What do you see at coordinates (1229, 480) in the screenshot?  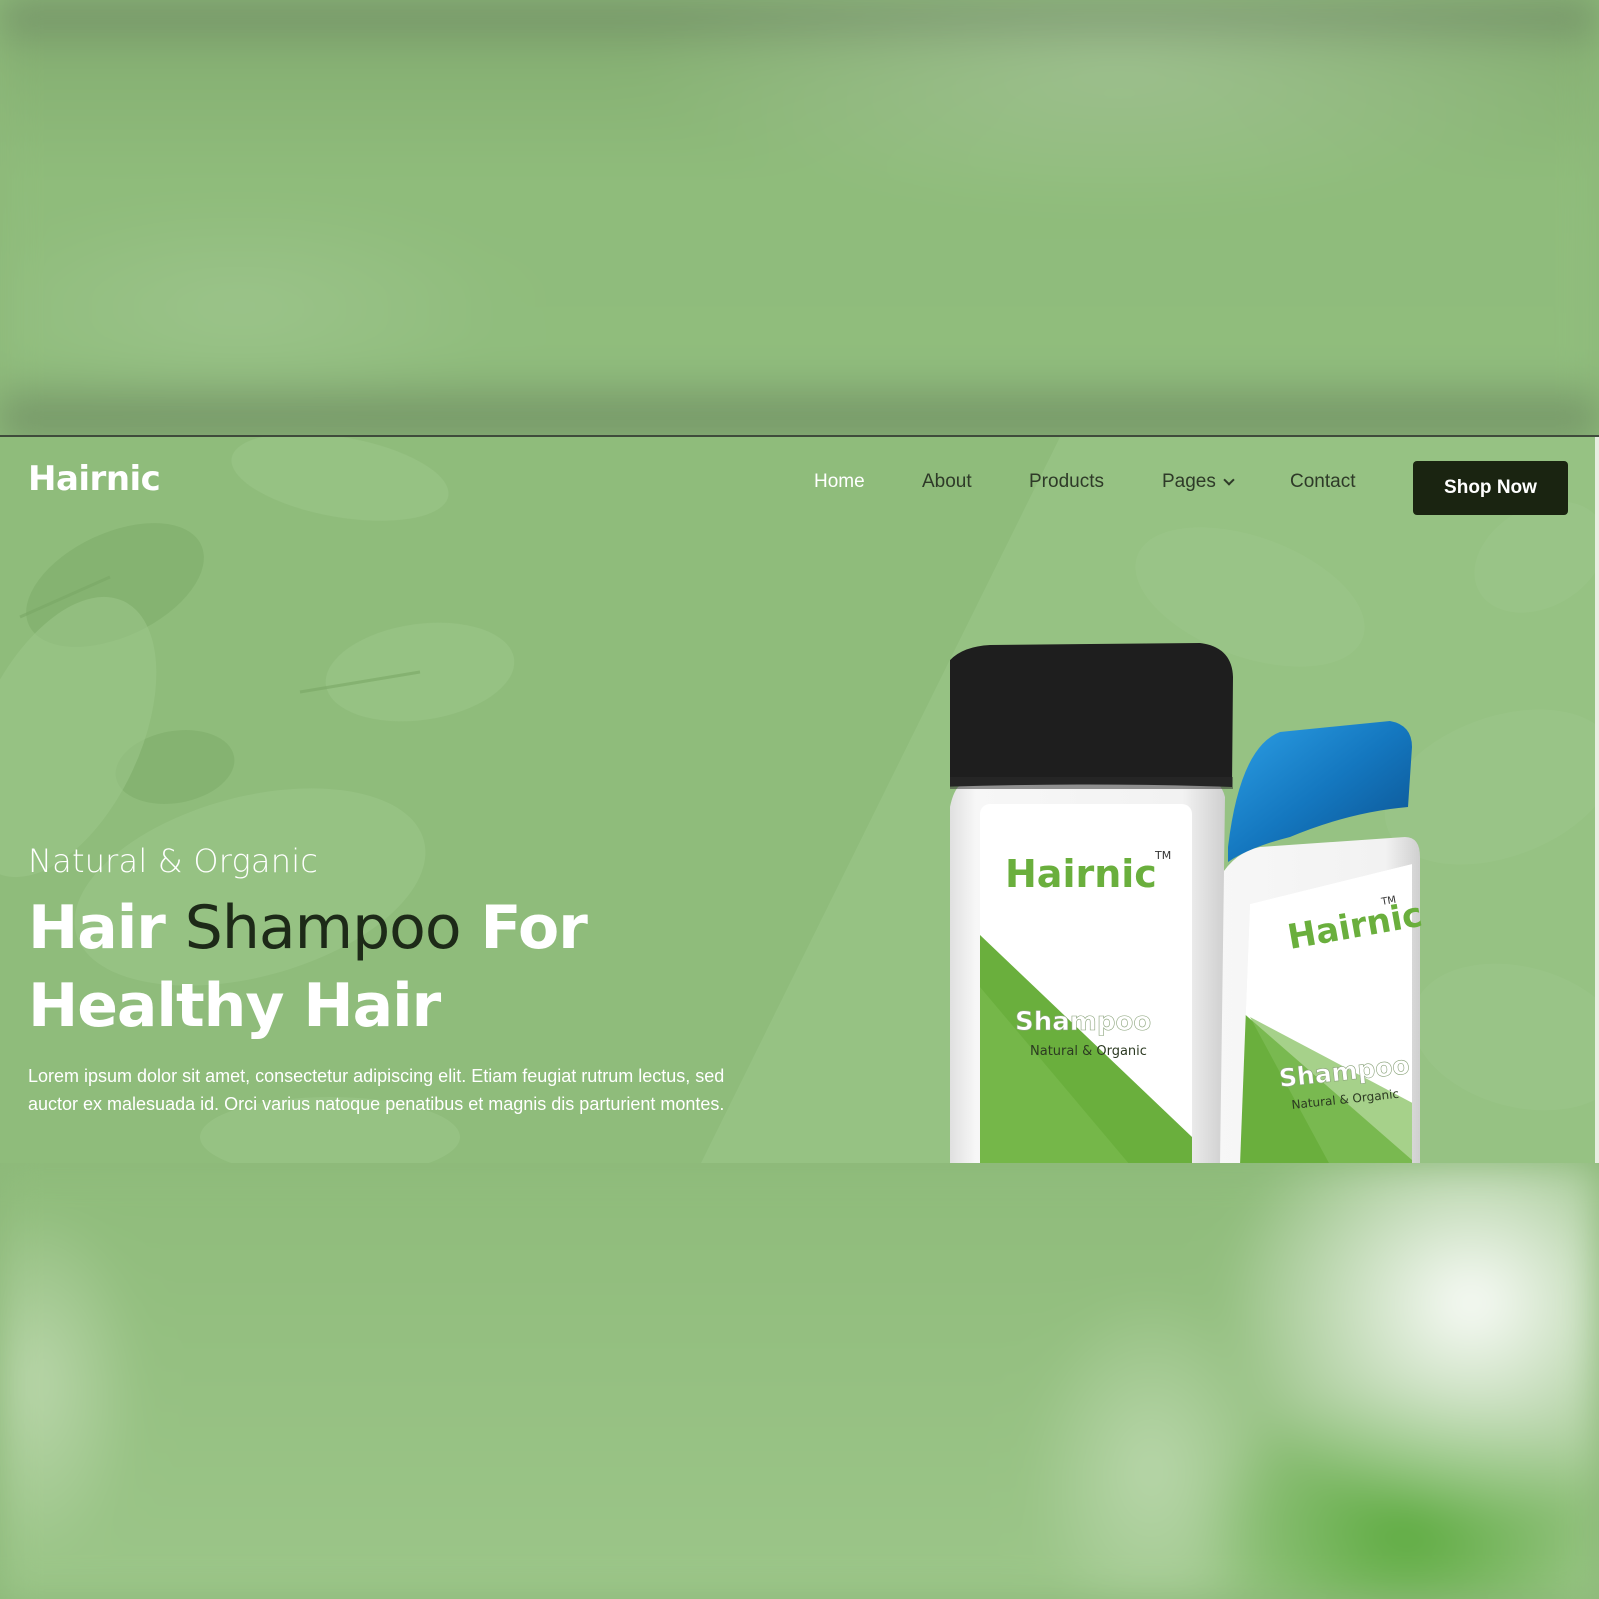 I see `chevron-down-icon` at bounding box center [1229, 480].